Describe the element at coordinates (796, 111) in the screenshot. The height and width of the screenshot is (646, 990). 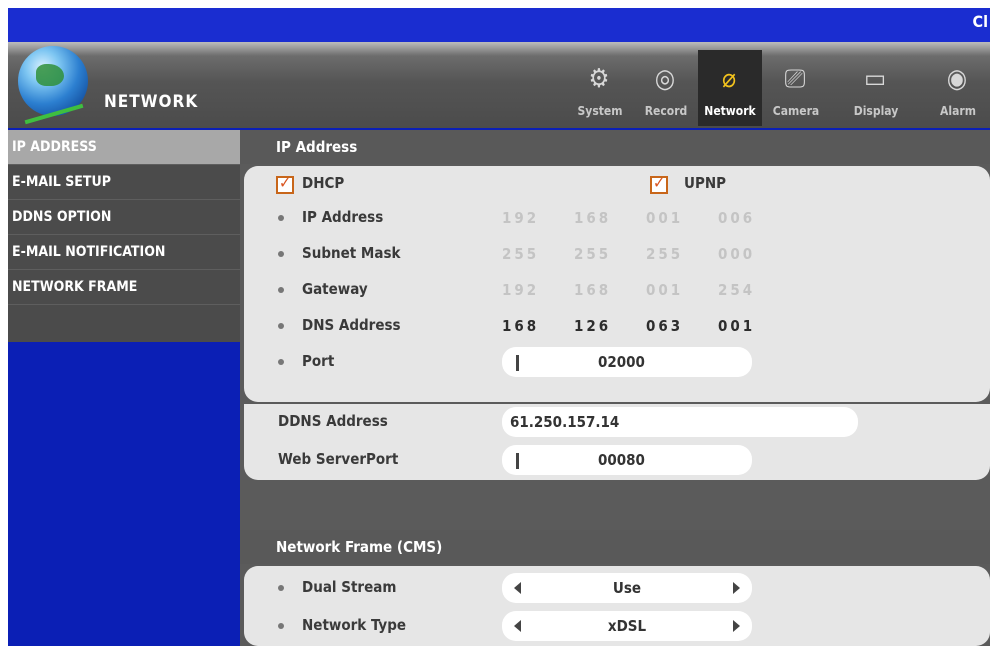
I see `menu-camera-label: Camera` at that location.